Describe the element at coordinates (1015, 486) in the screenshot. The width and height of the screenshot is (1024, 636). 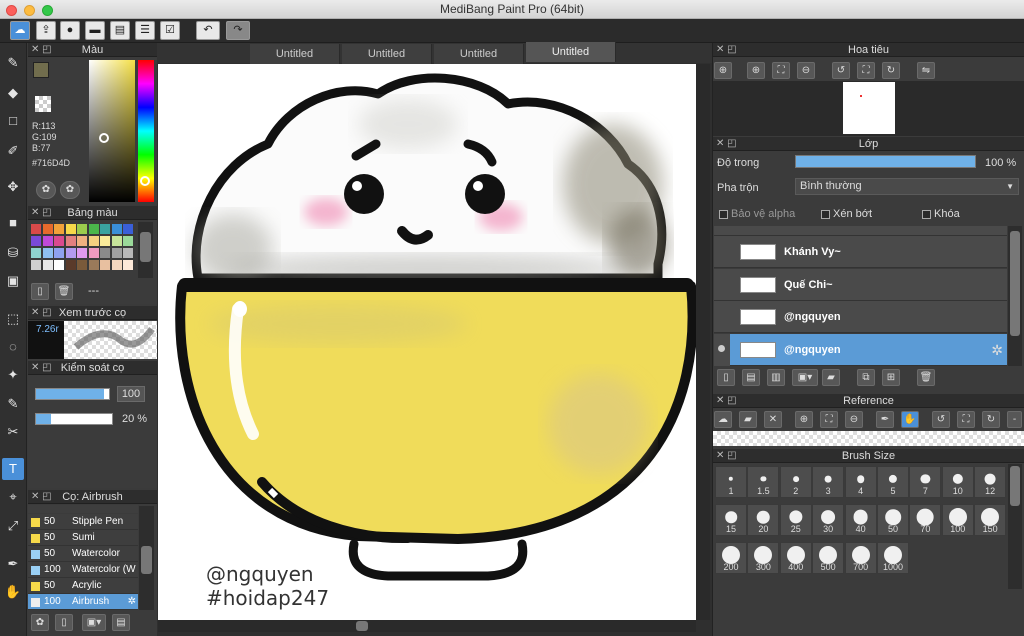
I see `brush-size-scroll-thumb` at that location.